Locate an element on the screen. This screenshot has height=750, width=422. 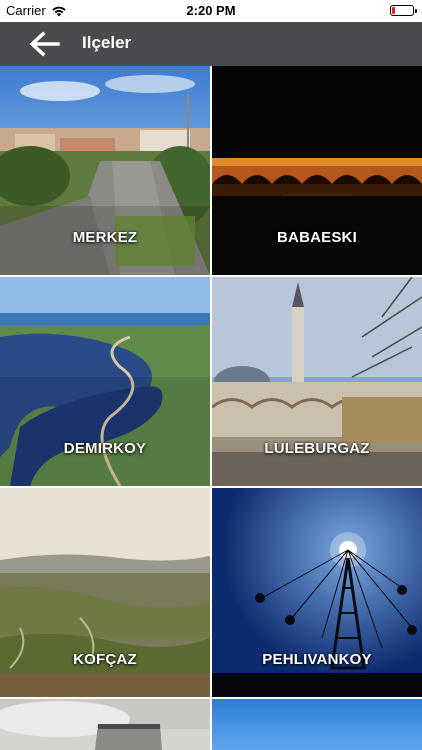
district-name: BABAESKI is located at coordinates (317, 237).